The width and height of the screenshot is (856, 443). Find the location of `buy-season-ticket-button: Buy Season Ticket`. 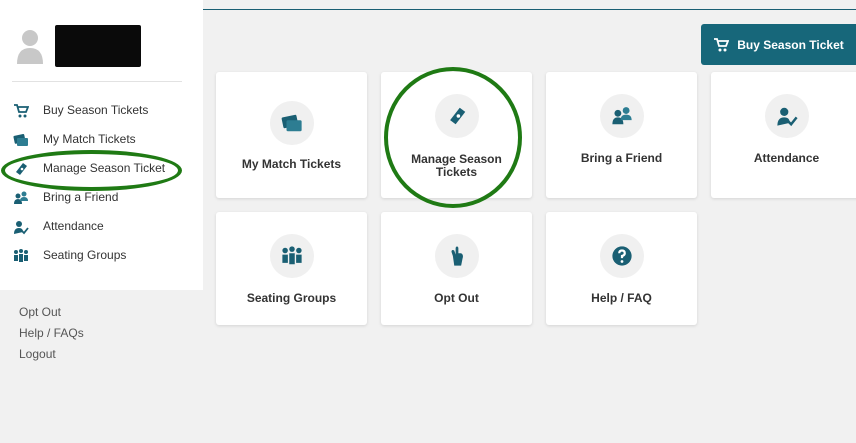

buy-season-ticket-button: Buy Season Ticket is located at coordinates (778, 44).